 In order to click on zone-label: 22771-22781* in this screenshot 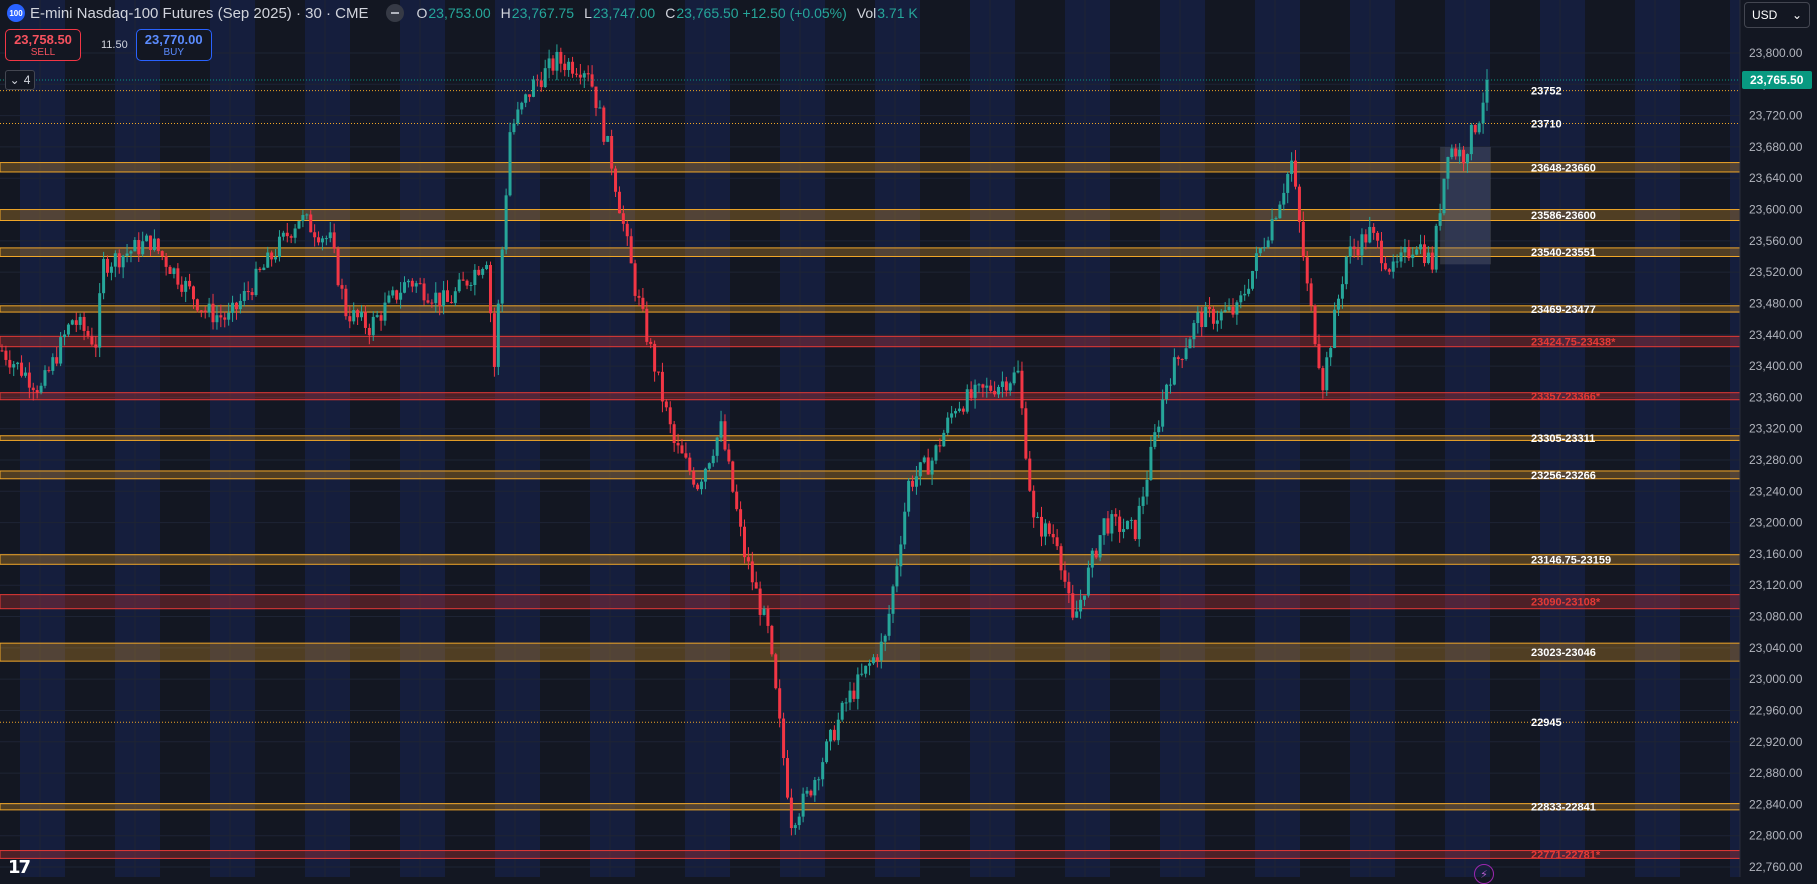, I will do `click(1566, 855)`.